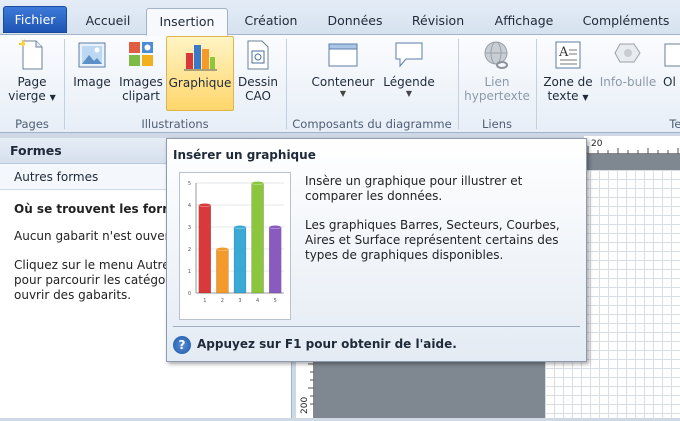 This screenshot has height=421, width=680. I want to click on textbox-label-2: texte, so click(563, 96).